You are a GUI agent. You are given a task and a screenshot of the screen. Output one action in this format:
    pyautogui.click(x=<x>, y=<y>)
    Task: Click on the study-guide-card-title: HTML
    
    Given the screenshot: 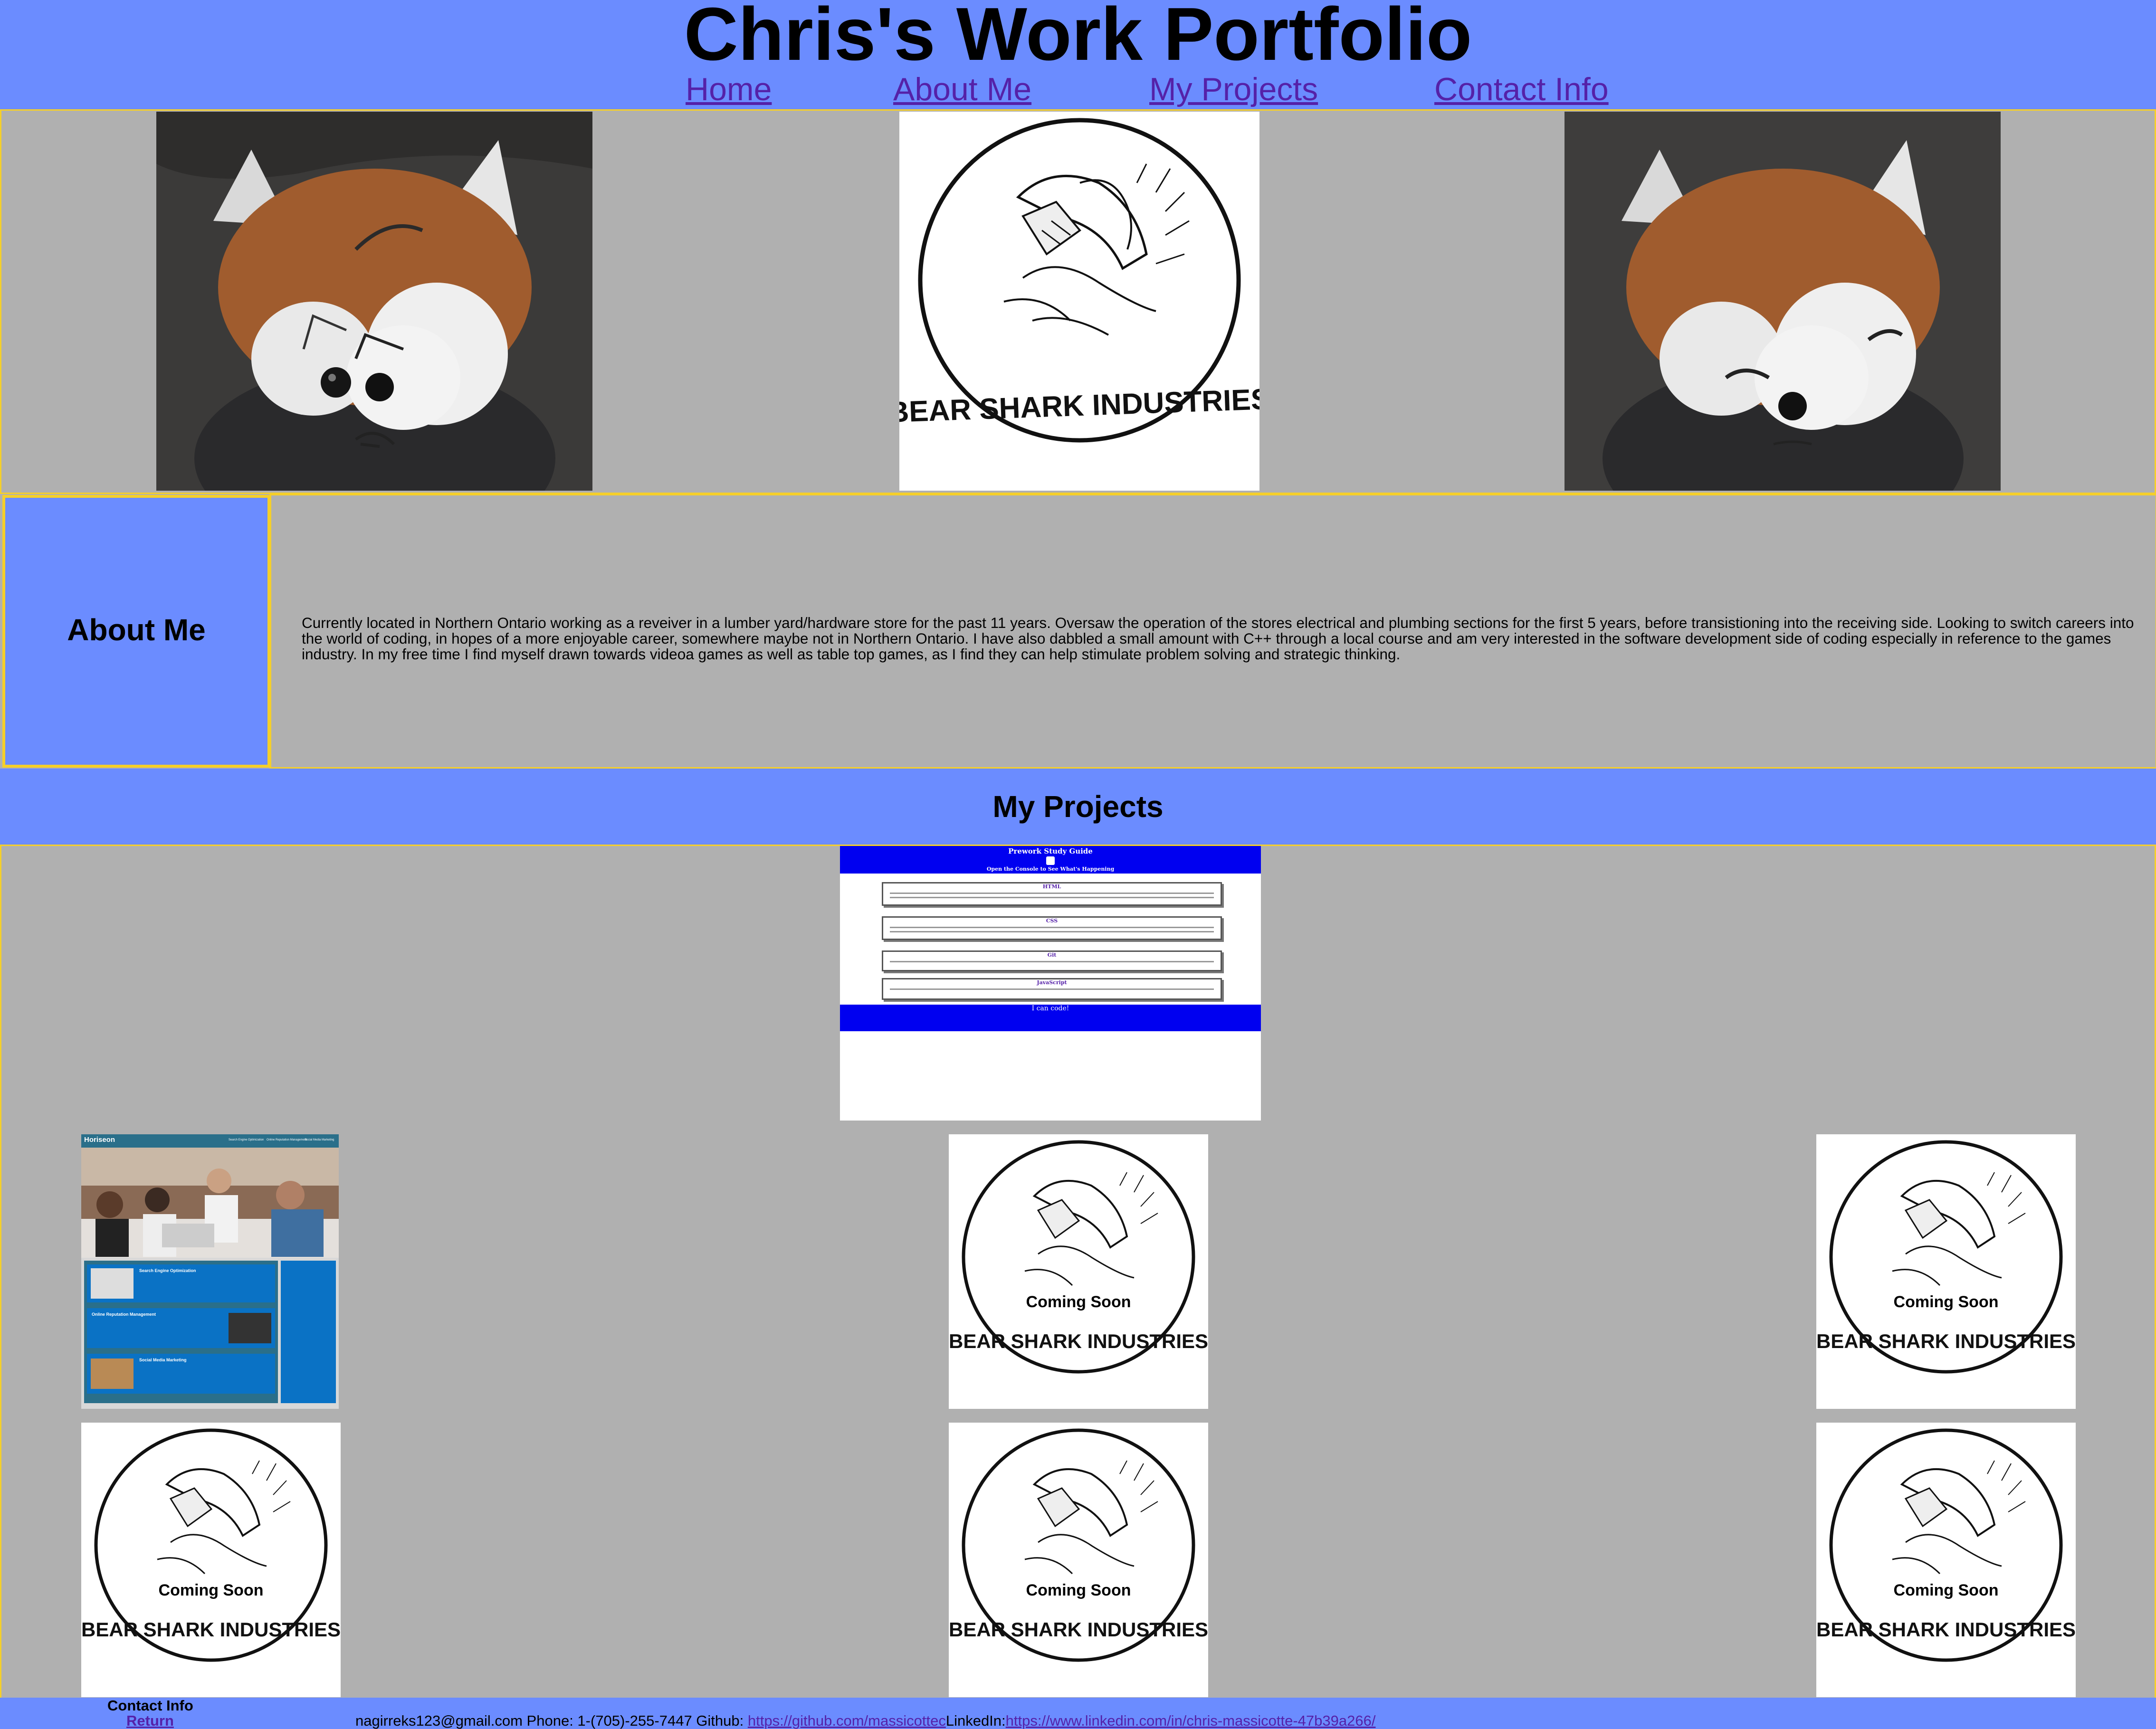 What is the action you would take?
    pyautogui.click(x=1052, y=887)
    